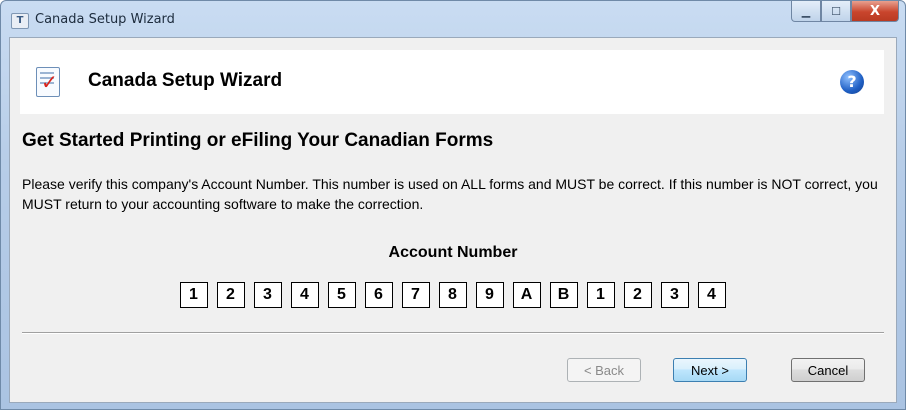  I want to click on footer-separator, so click(453, 333).